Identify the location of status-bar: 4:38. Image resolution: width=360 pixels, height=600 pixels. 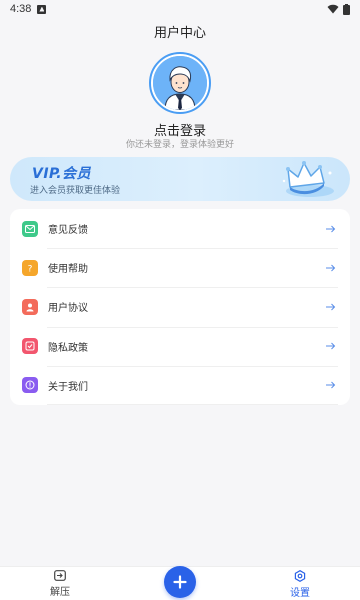
(180, 9).